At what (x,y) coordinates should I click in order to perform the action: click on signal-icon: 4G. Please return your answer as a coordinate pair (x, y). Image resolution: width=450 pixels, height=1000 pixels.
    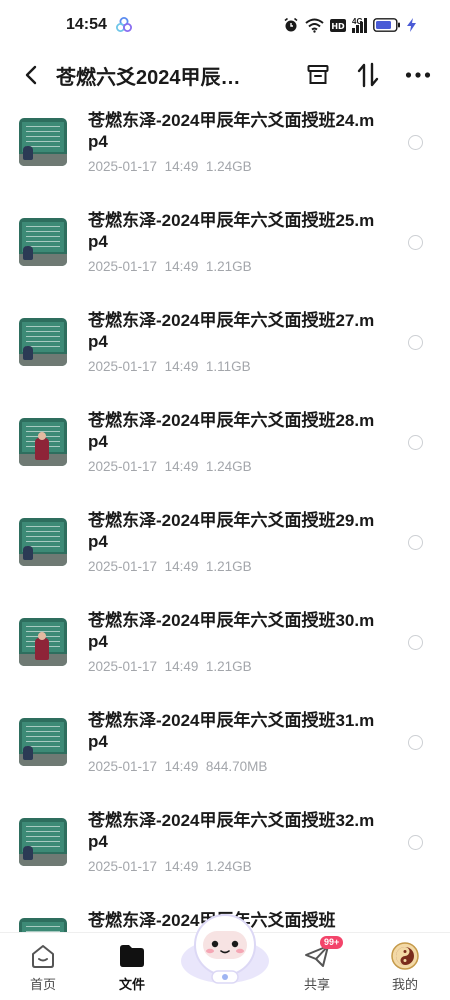
    Looking at the image, I should click on (359, 24).